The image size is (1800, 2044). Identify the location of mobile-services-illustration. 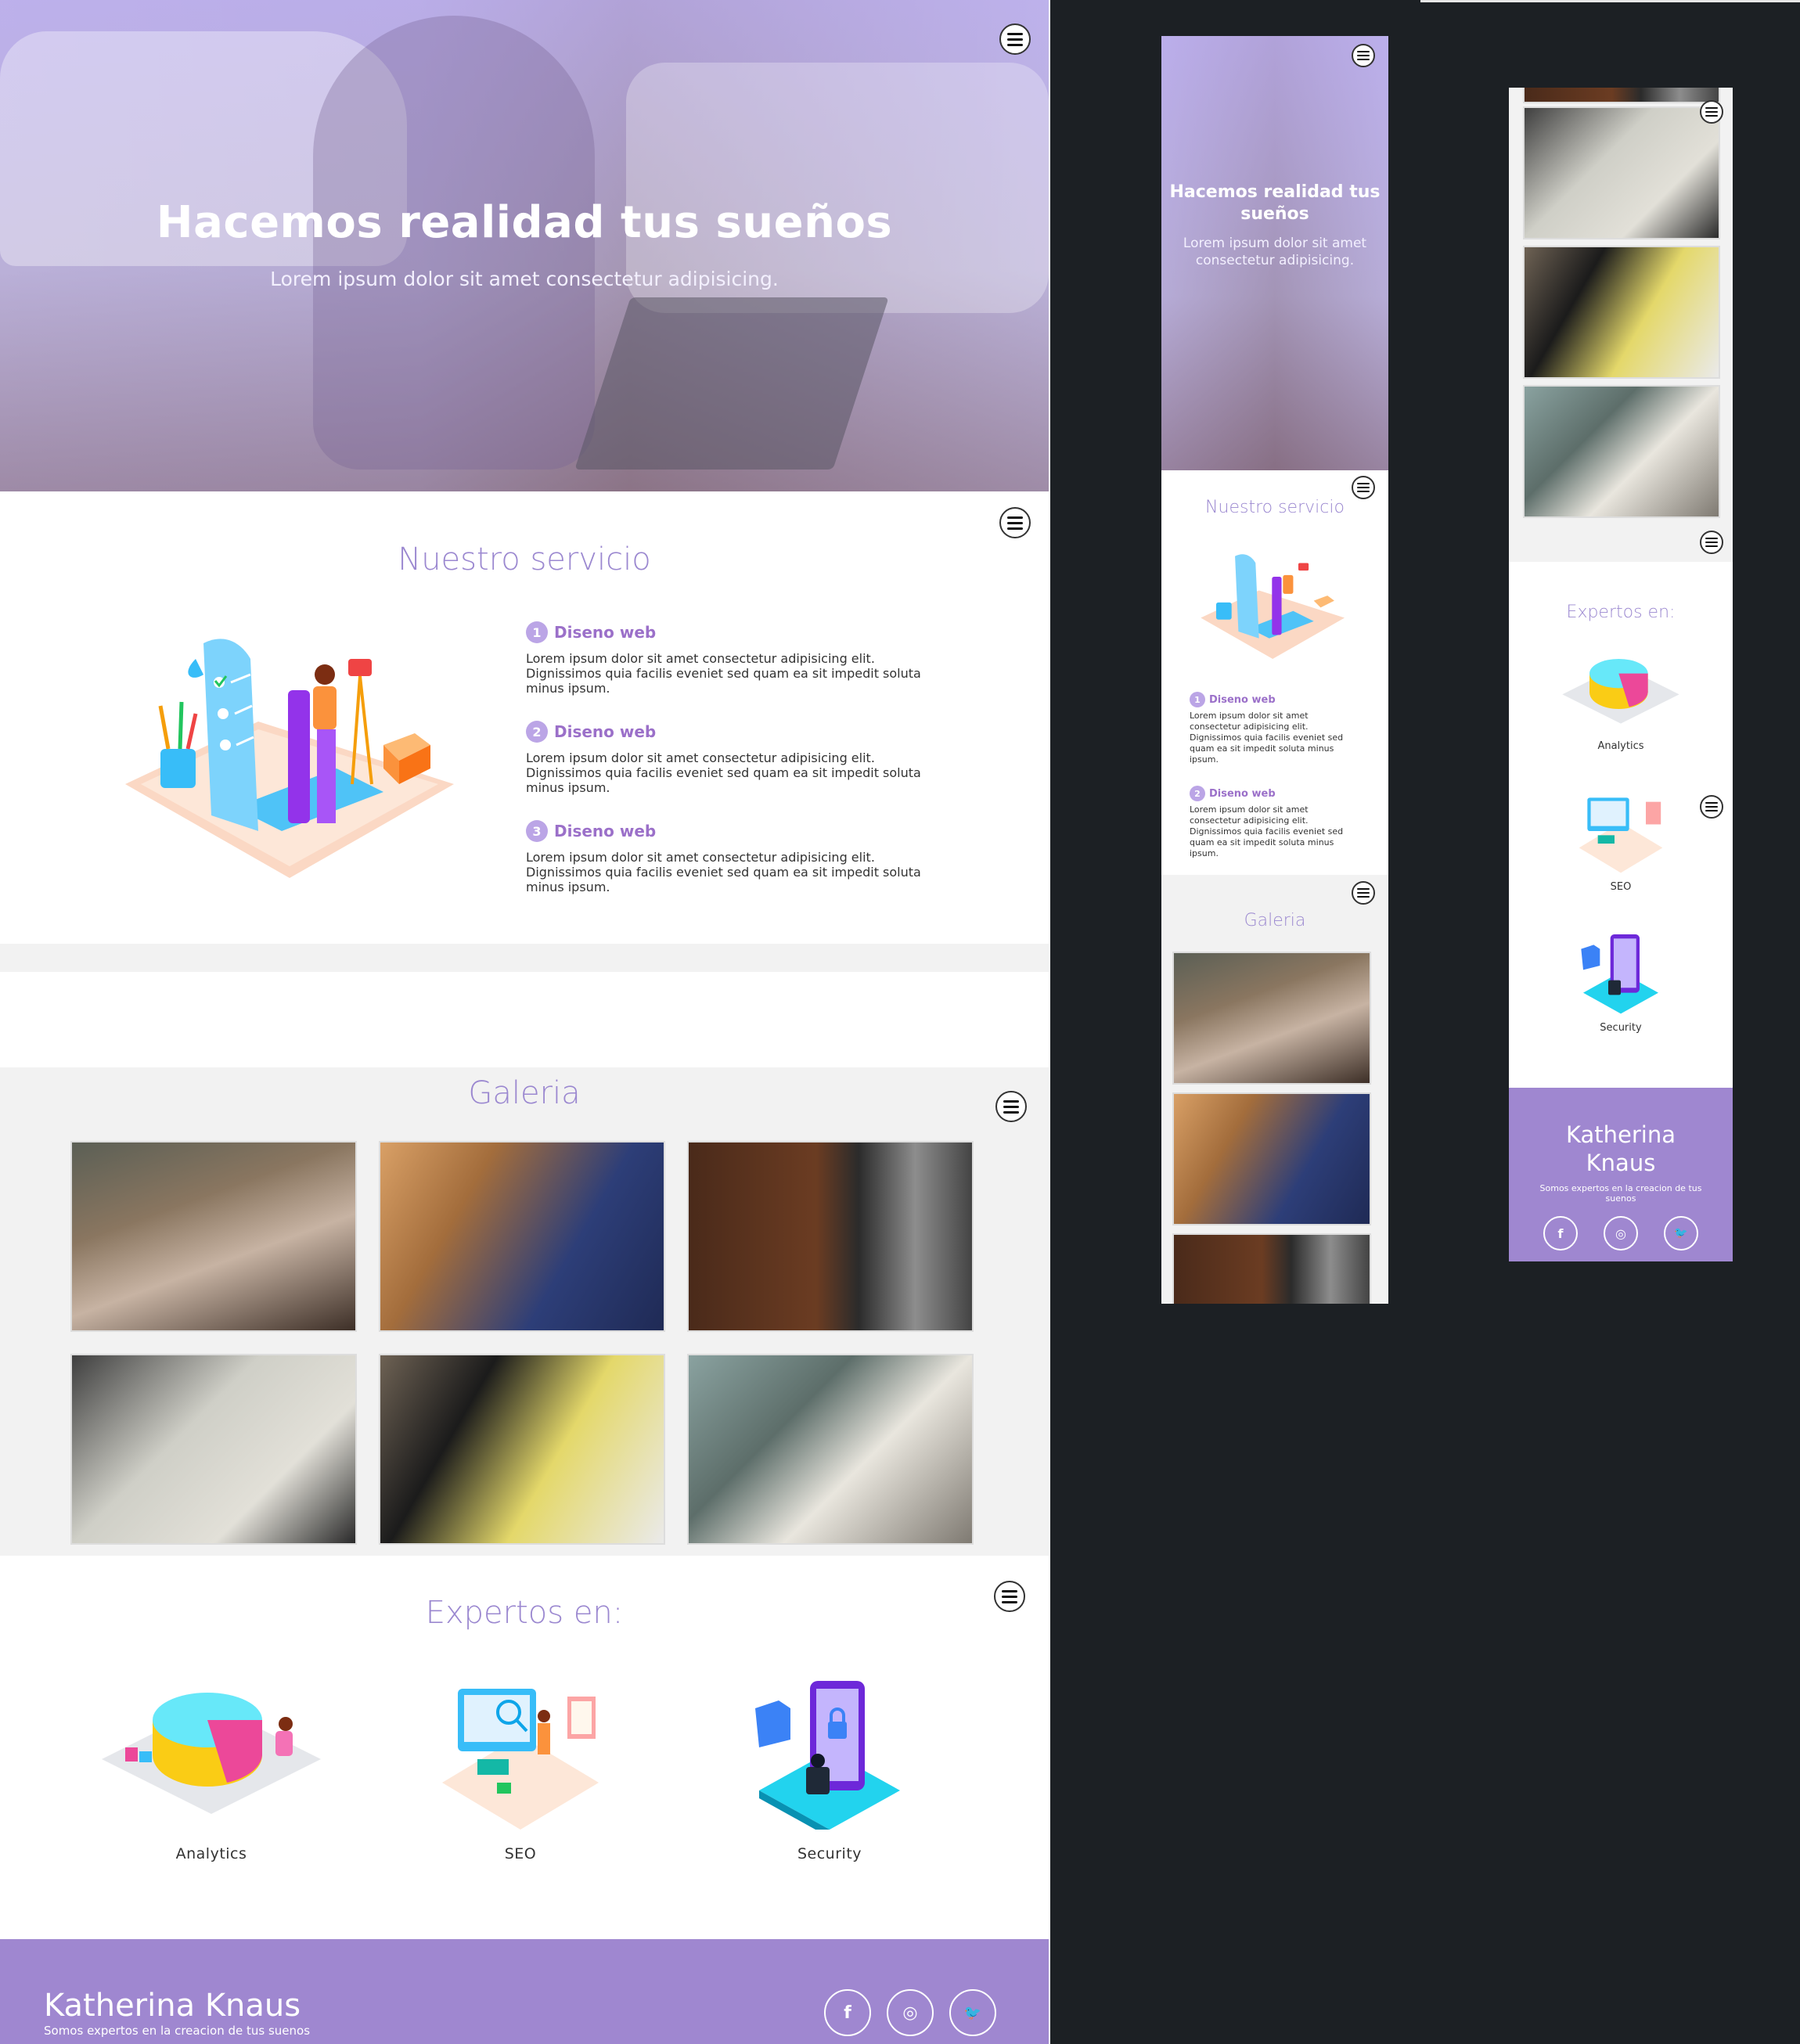
(1273, 606).